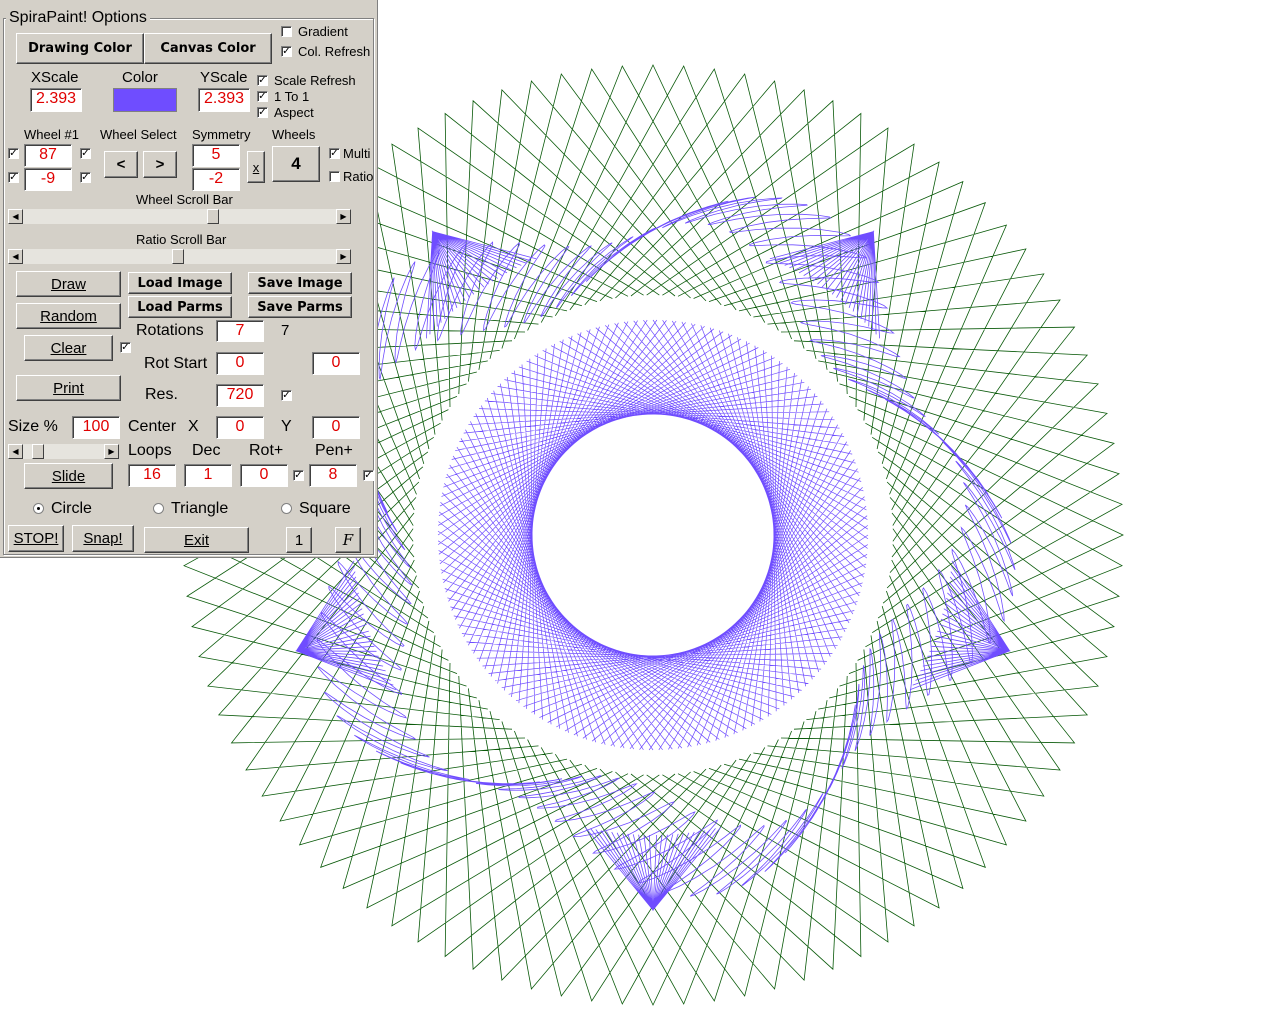 This screenshot has height=1024, width=1280. I want to click on exit-button: Exit, so click(196, 540).